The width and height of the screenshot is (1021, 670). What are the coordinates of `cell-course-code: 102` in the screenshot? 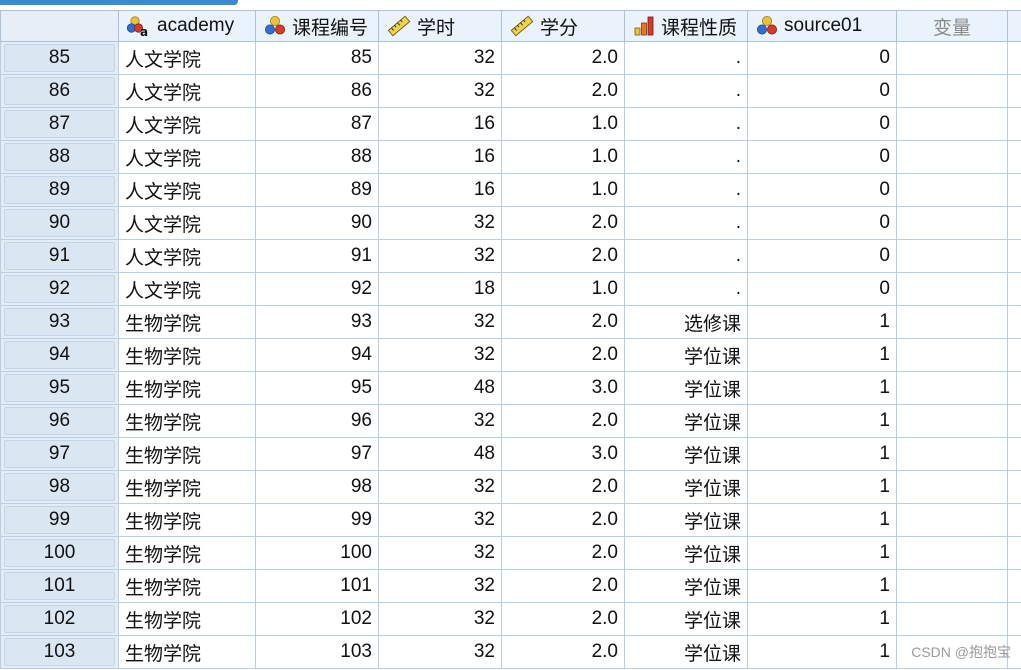 It's located at (317, 619).